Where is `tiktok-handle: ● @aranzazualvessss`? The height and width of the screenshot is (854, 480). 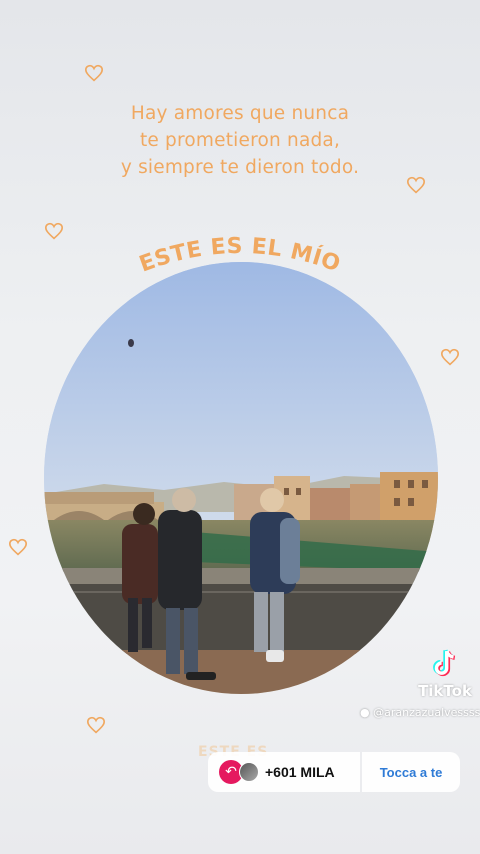 tiktok-handle: ● @aranzazualvessss is located at coordinates (420, 712).